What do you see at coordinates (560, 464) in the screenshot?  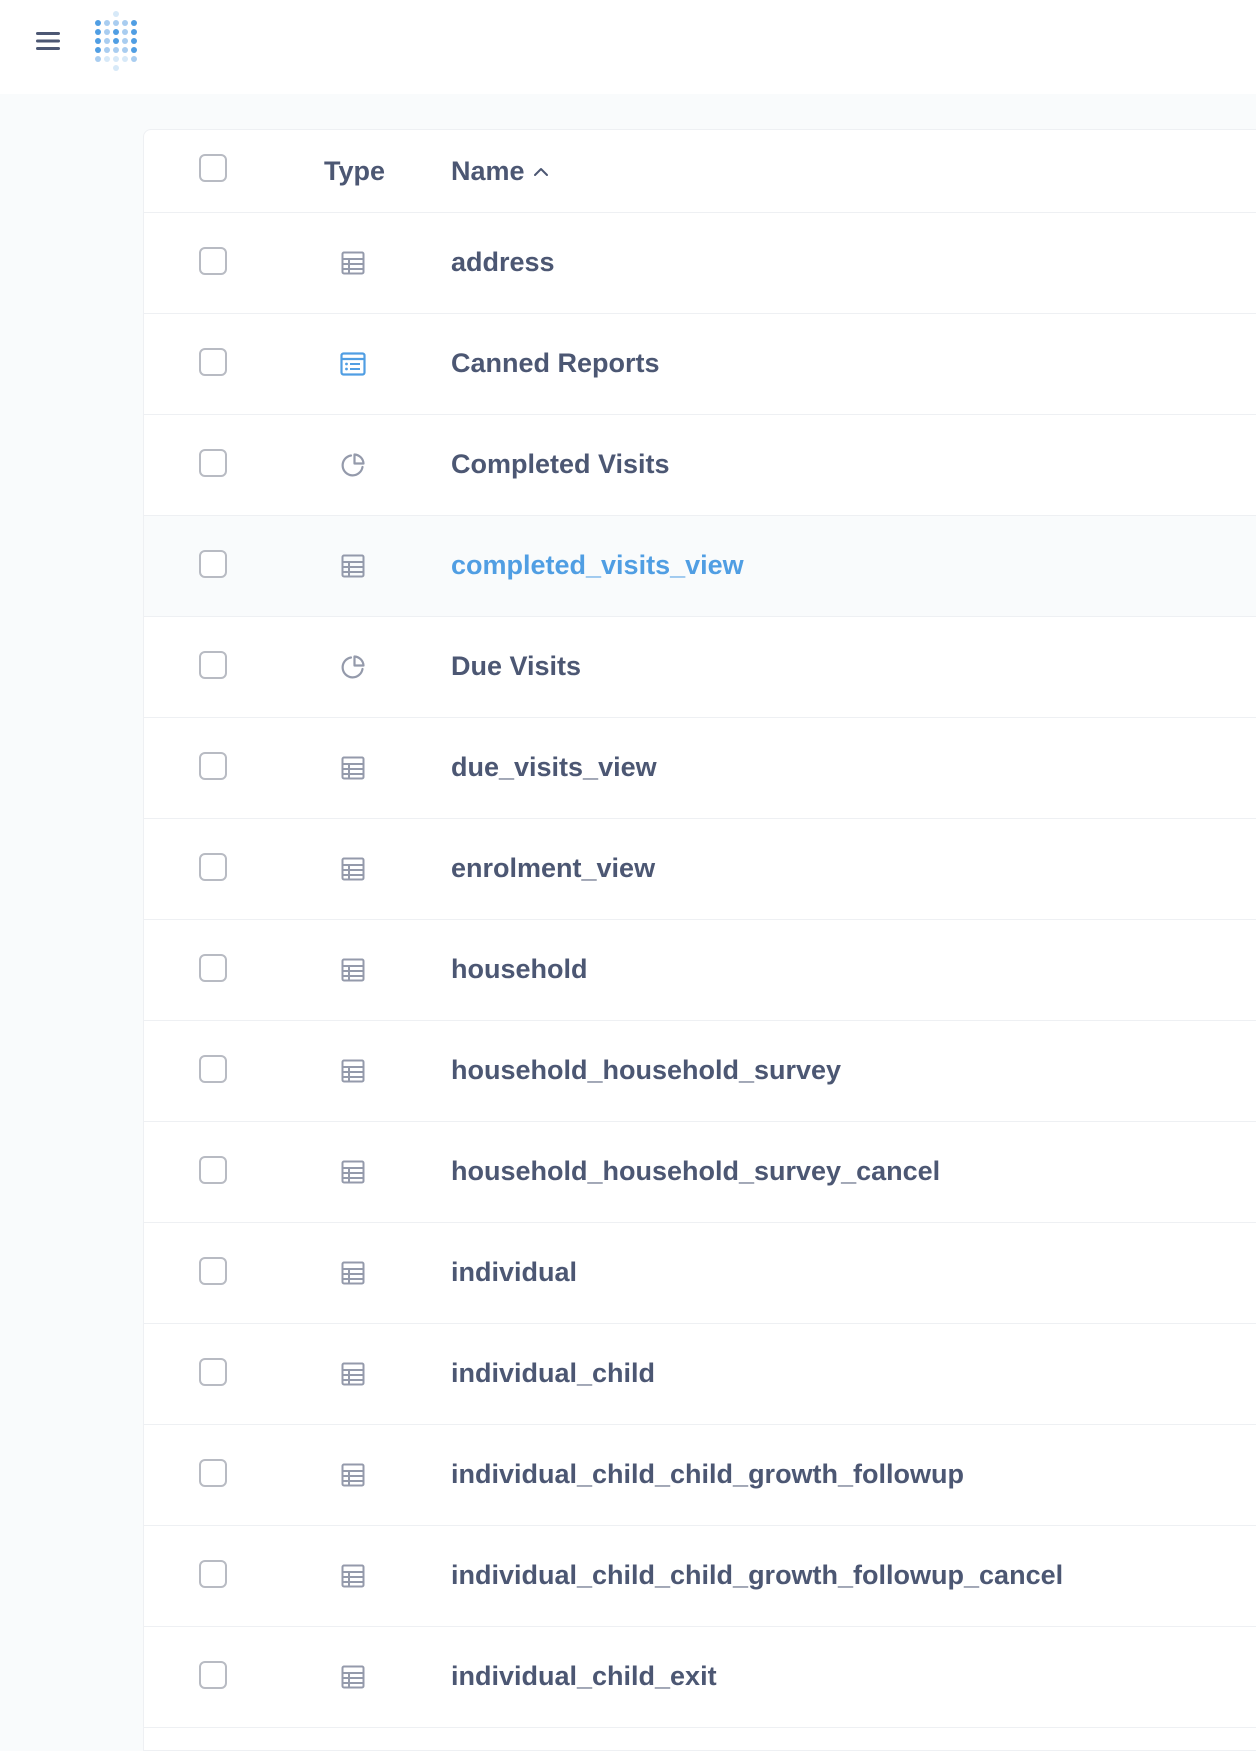 I see `item-name-link: Completed Visits` at bounding box center [560, 464].